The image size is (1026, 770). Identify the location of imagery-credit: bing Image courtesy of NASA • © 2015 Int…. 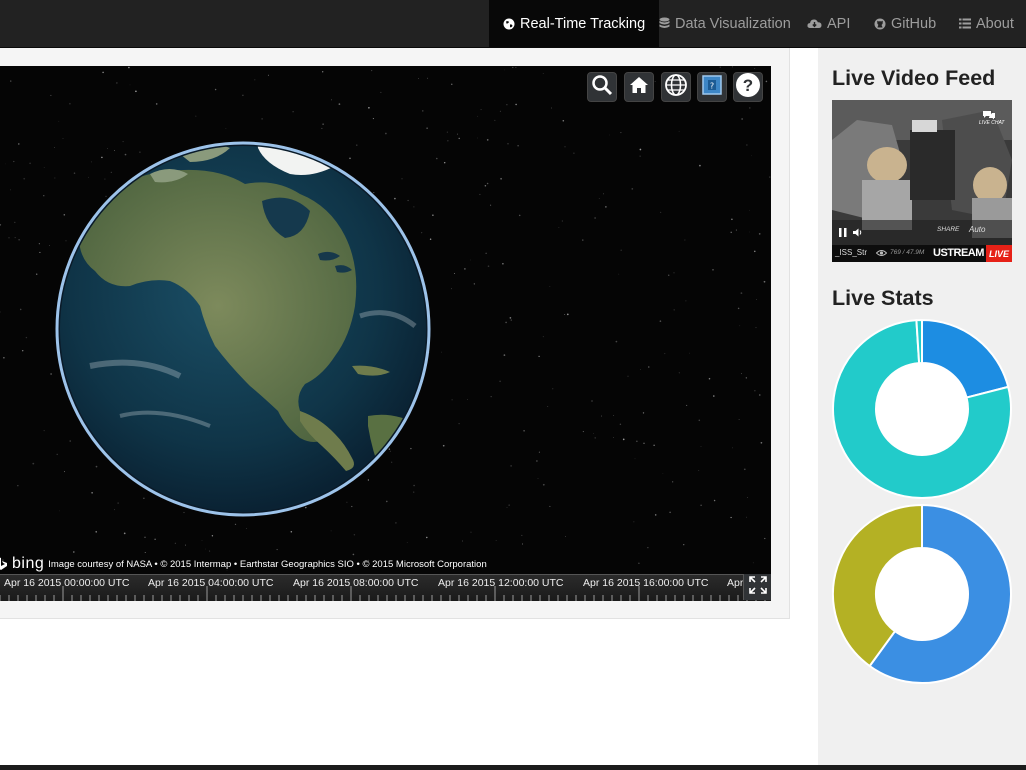
(243, 564).